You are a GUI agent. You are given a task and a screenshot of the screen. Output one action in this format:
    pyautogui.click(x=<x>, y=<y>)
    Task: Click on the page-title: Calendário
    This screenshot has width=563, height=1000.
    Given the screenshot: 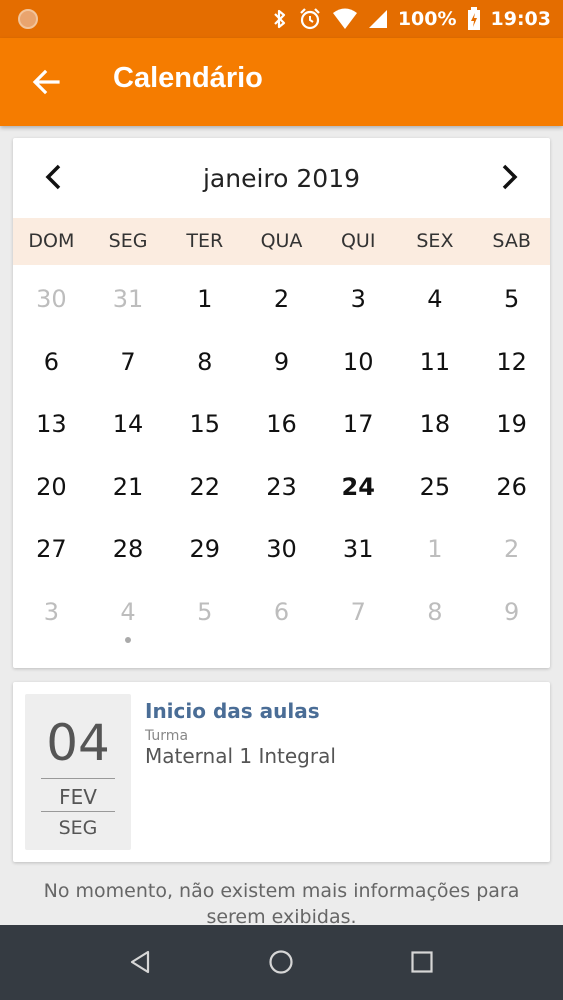 What is the action you would take?
    pyautogui.click(x=188, y=78)
    